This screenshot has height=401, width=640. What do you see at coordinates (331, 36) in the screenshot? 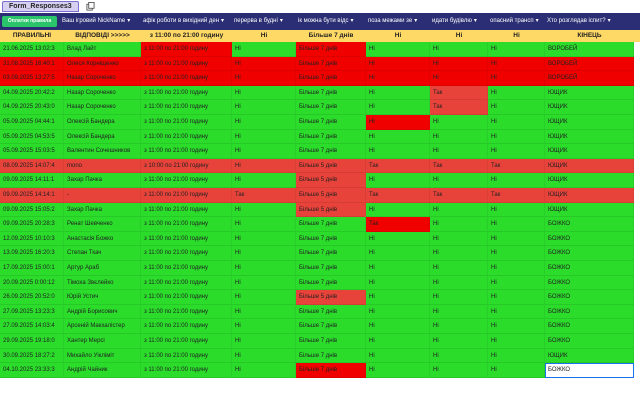
I see `answer-key-cell: Більше 7 днів` at bounding box center [331, 36].